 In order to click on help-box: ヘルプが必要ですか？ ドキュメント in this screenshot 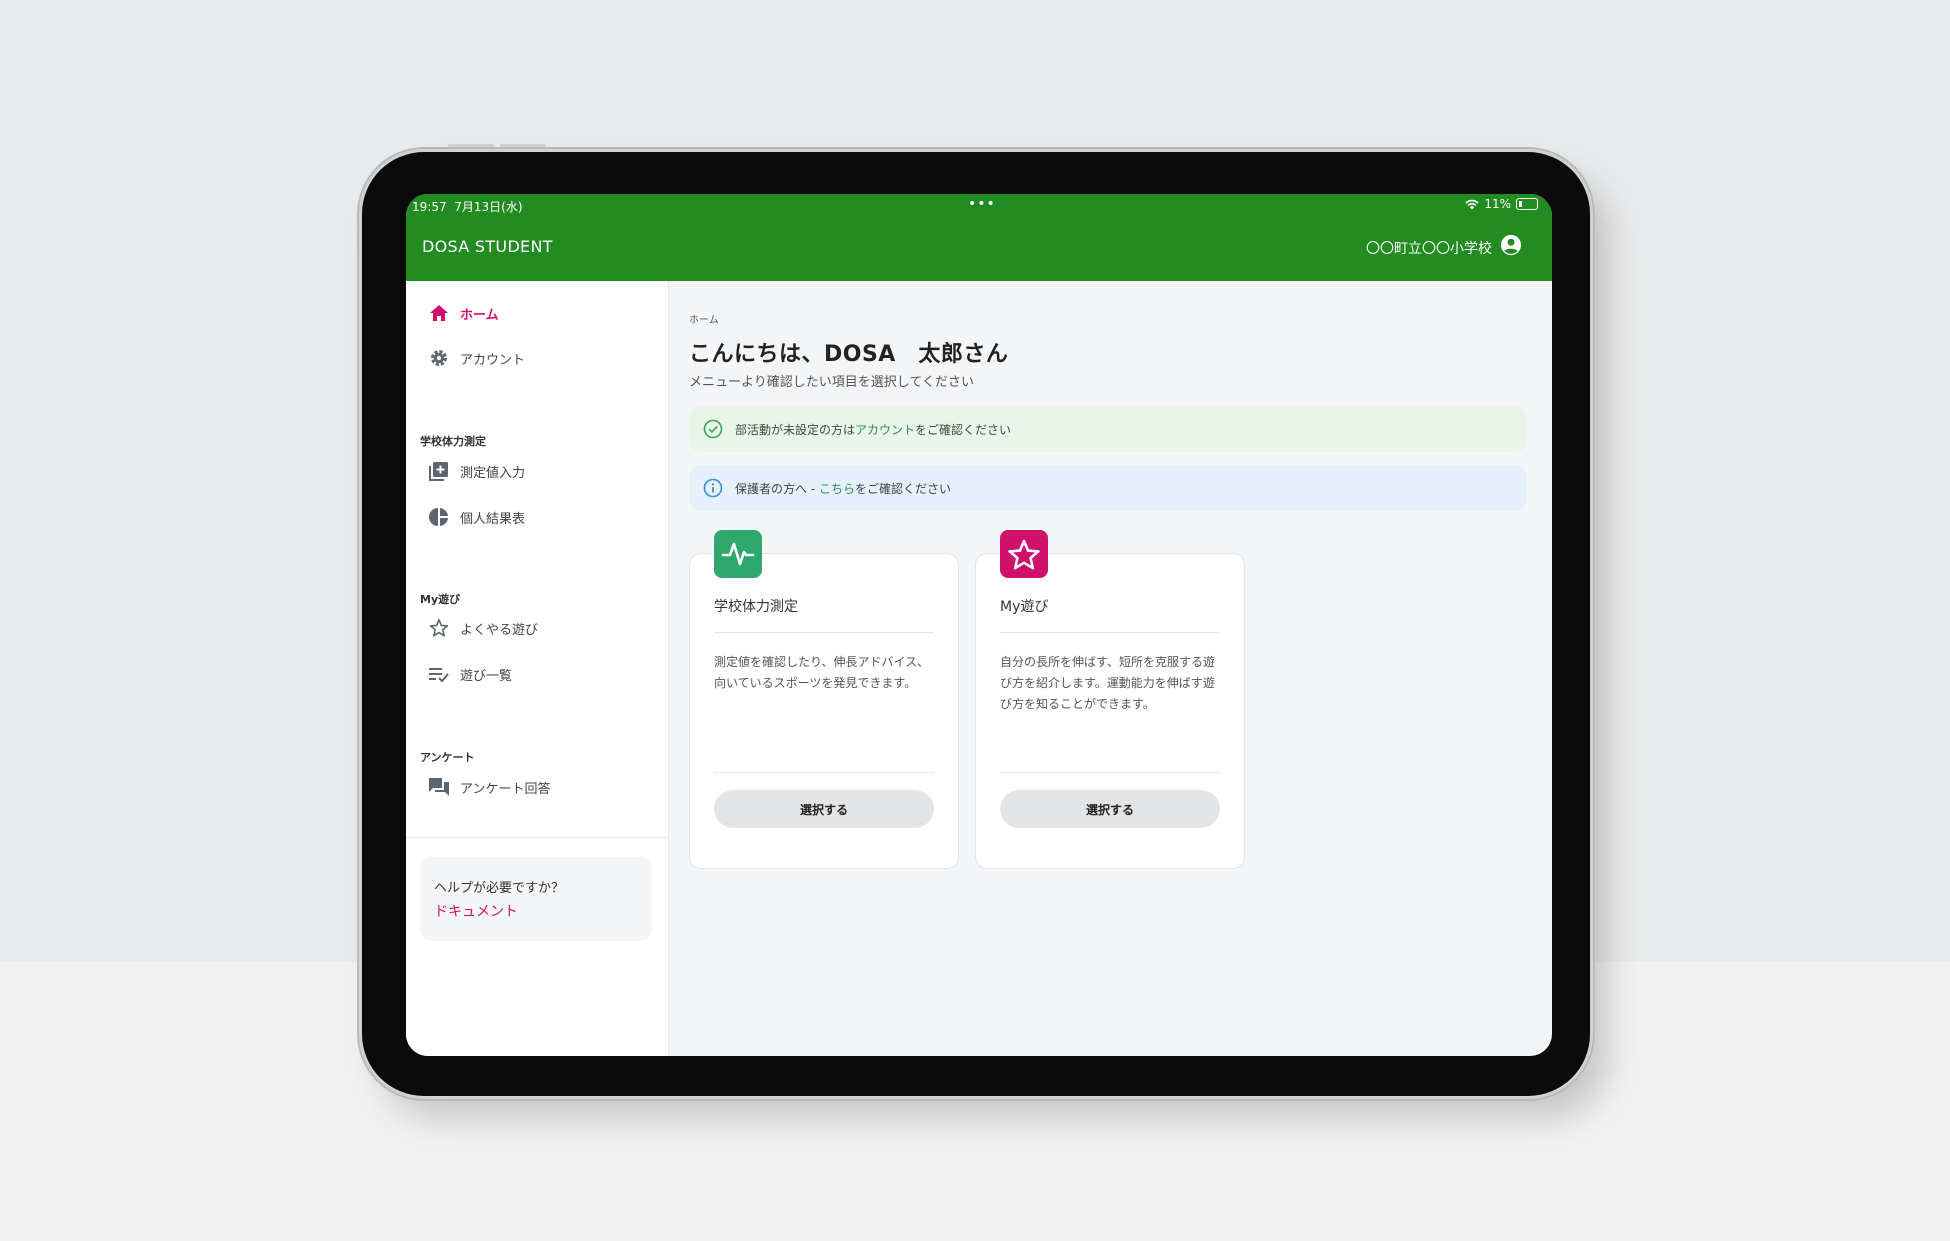, I will do `click(536, 899)`.